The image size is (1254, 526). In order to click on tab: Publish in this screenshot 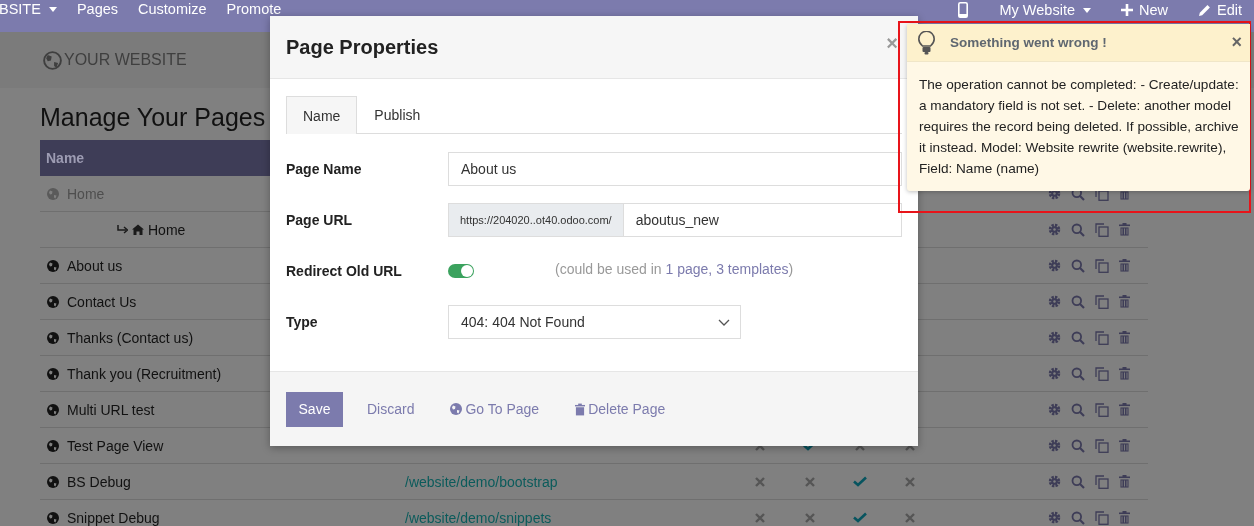, I will do `click(397, 114)`.